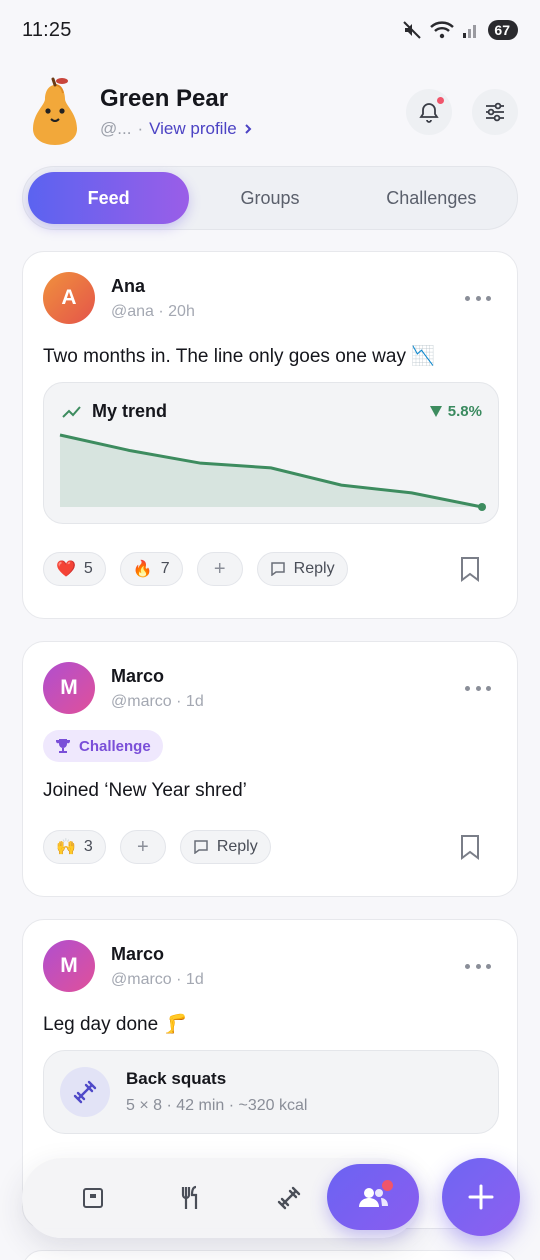 This screenshot has height=1260, width=540. I want to click on workout-icon, so click(289, 1198).